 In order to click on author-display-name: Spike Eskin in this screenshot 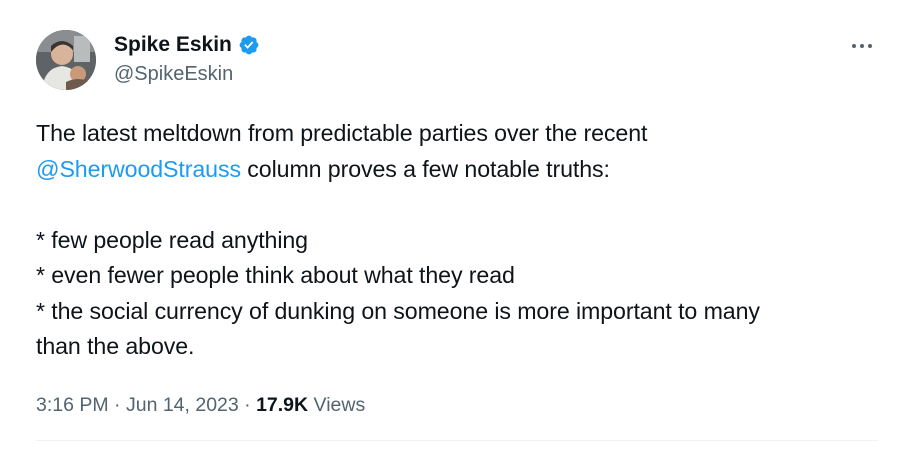, I will do `click(173, 45)`.